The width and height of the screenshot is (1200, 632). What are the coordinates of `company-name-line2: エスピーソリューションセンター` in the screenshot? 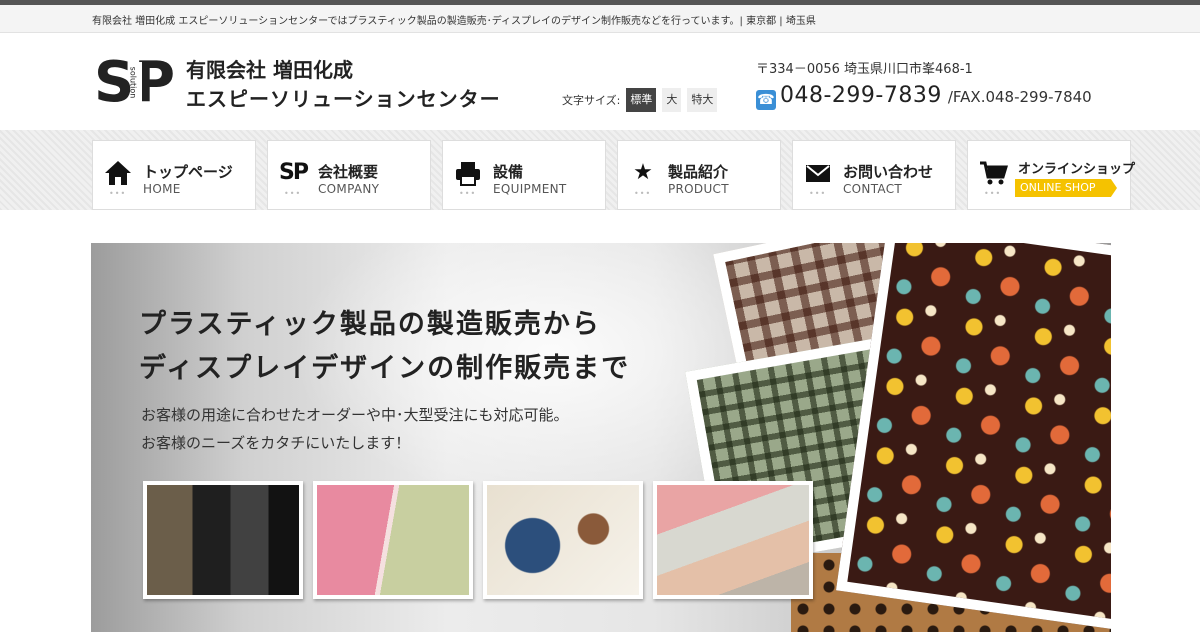 It's located at (343, 99).